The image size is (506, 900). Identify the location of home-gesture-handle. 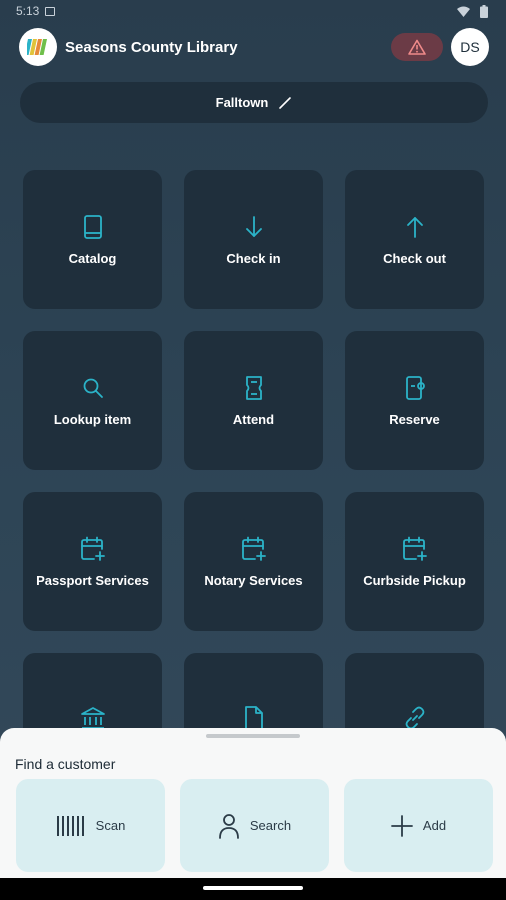
(253, 888).